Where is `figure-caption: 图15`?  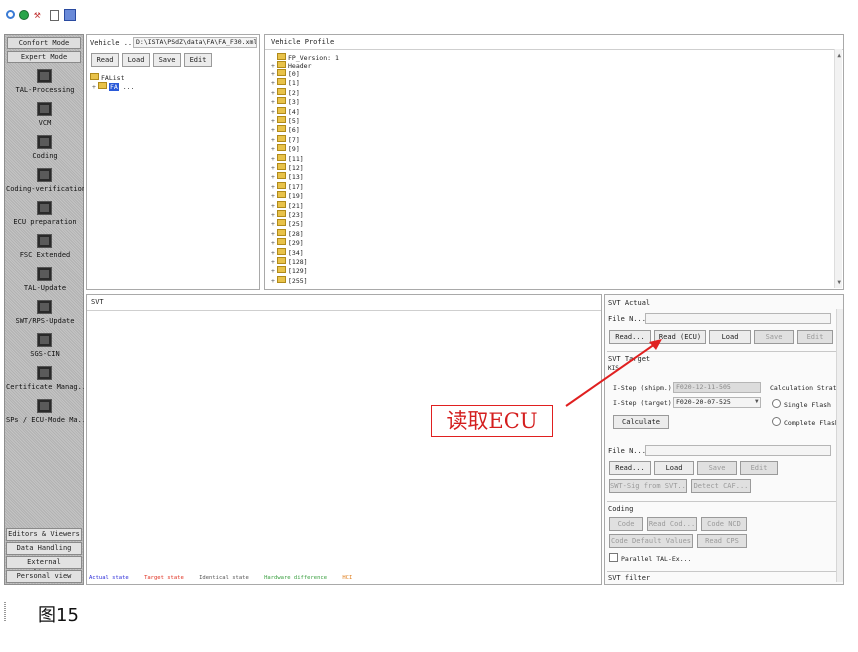 figure-caption: 图15 is located at coordinates (58, 615).